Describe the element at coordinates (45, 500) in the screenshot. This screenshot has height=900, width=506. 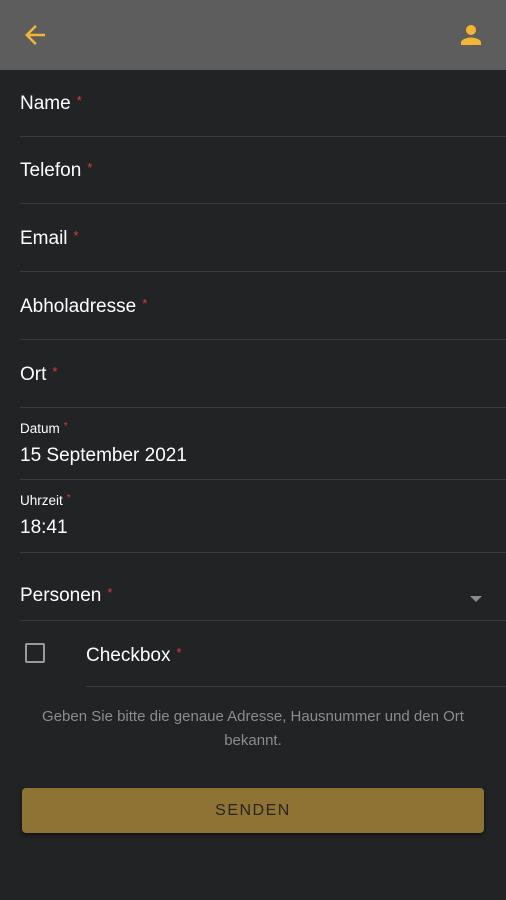
I see `uhrzeit-label: Uhrzeit *` at that location.